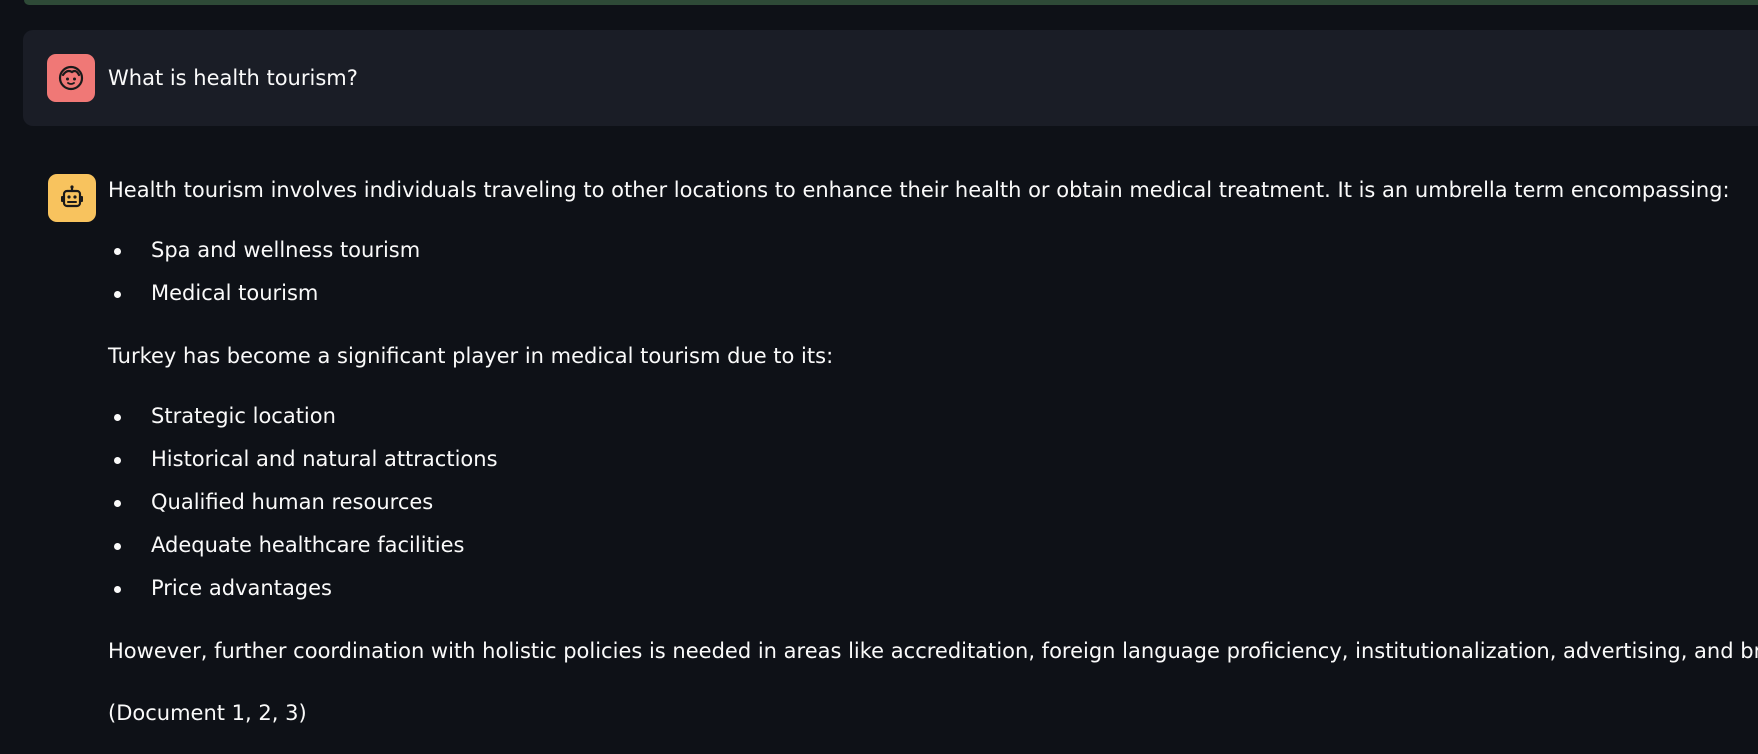 Image resolution: width=1758 pixels, height=754 pixels. I want to click on assistant-avatar, so click(72, 198).